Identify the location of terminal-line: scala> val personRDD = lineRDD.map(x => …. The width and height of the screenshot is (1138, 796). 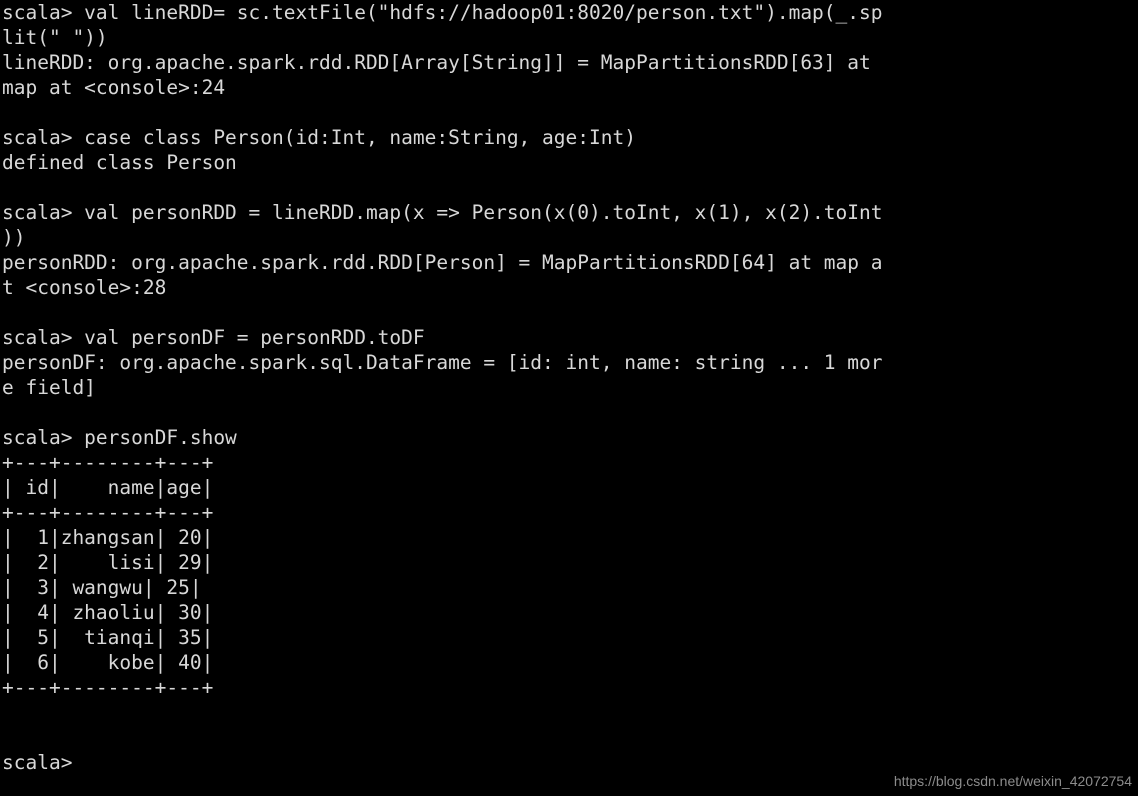
(442, 212).